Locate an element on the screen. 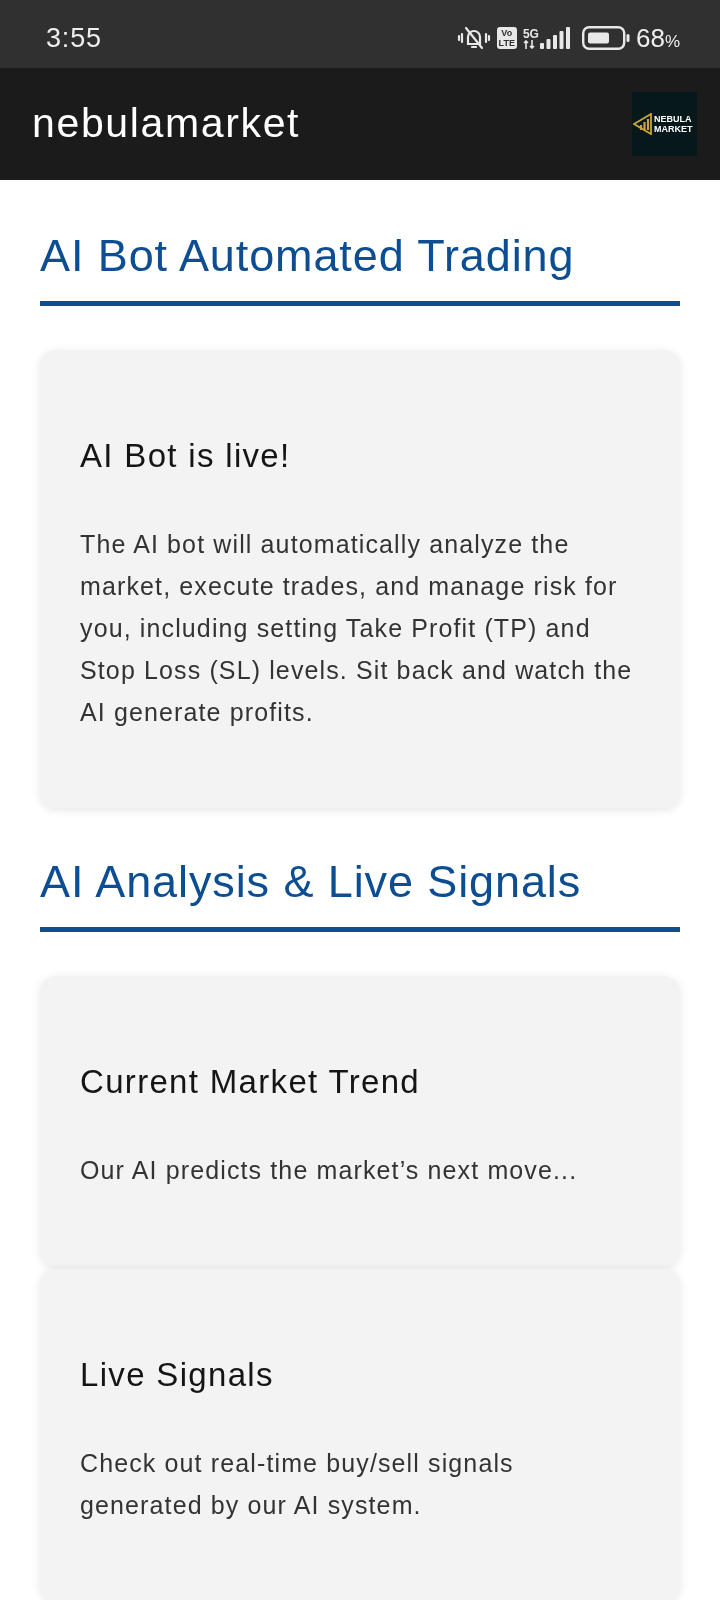 Image resolution: width=720 pixels, height=1600 pixels. network-type: 5G is located at coordinates (530, 34).